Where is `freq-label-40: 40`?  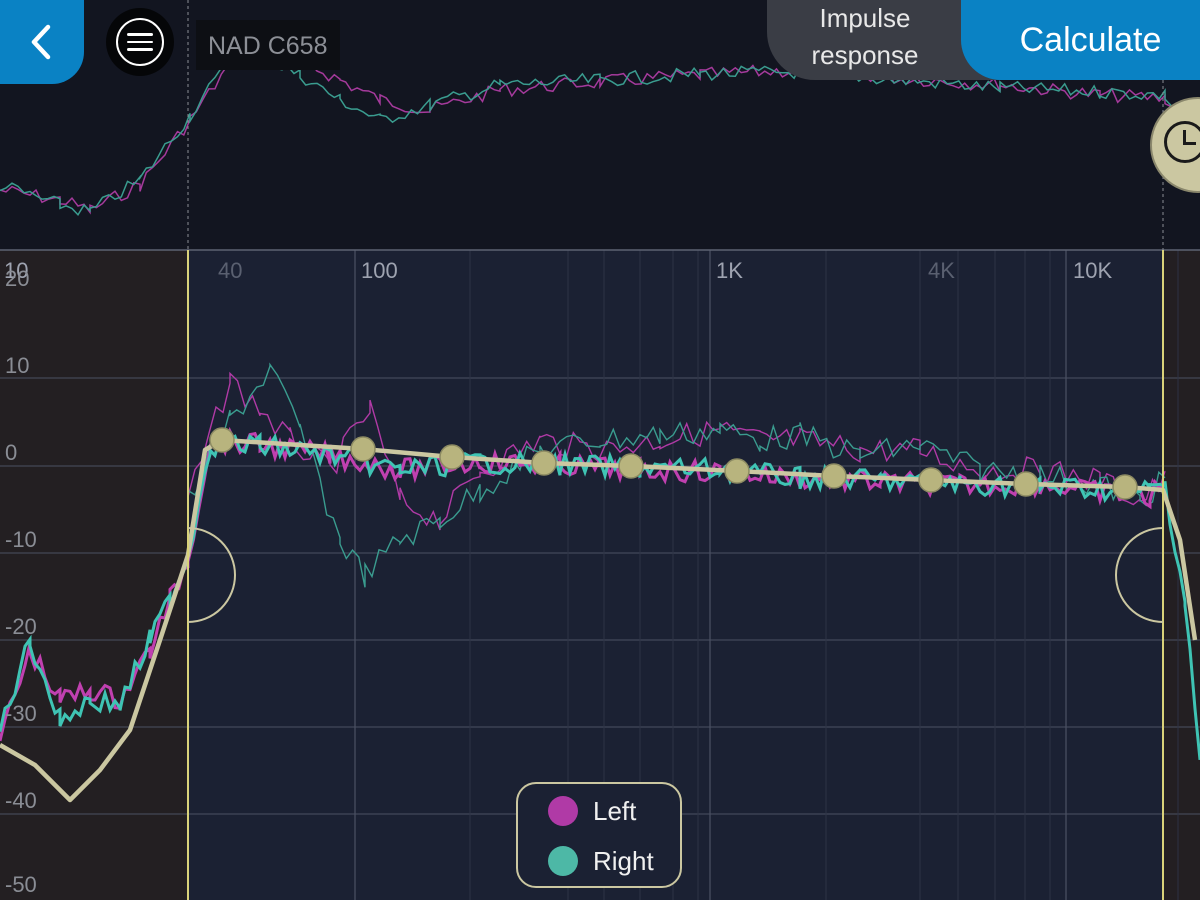
freq-label-40: 40 is located at coordinates (230, 270).